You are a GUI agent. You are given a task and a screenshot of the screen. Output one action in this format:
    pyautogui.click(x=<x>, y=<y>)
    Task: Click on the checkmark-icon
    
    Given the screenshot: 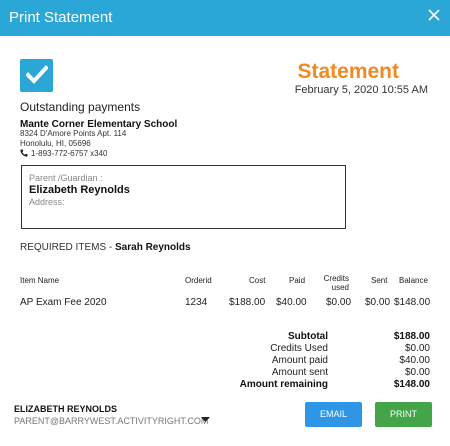 What is the action you would take?
    pyautogui.click(x=36, y=75)
    